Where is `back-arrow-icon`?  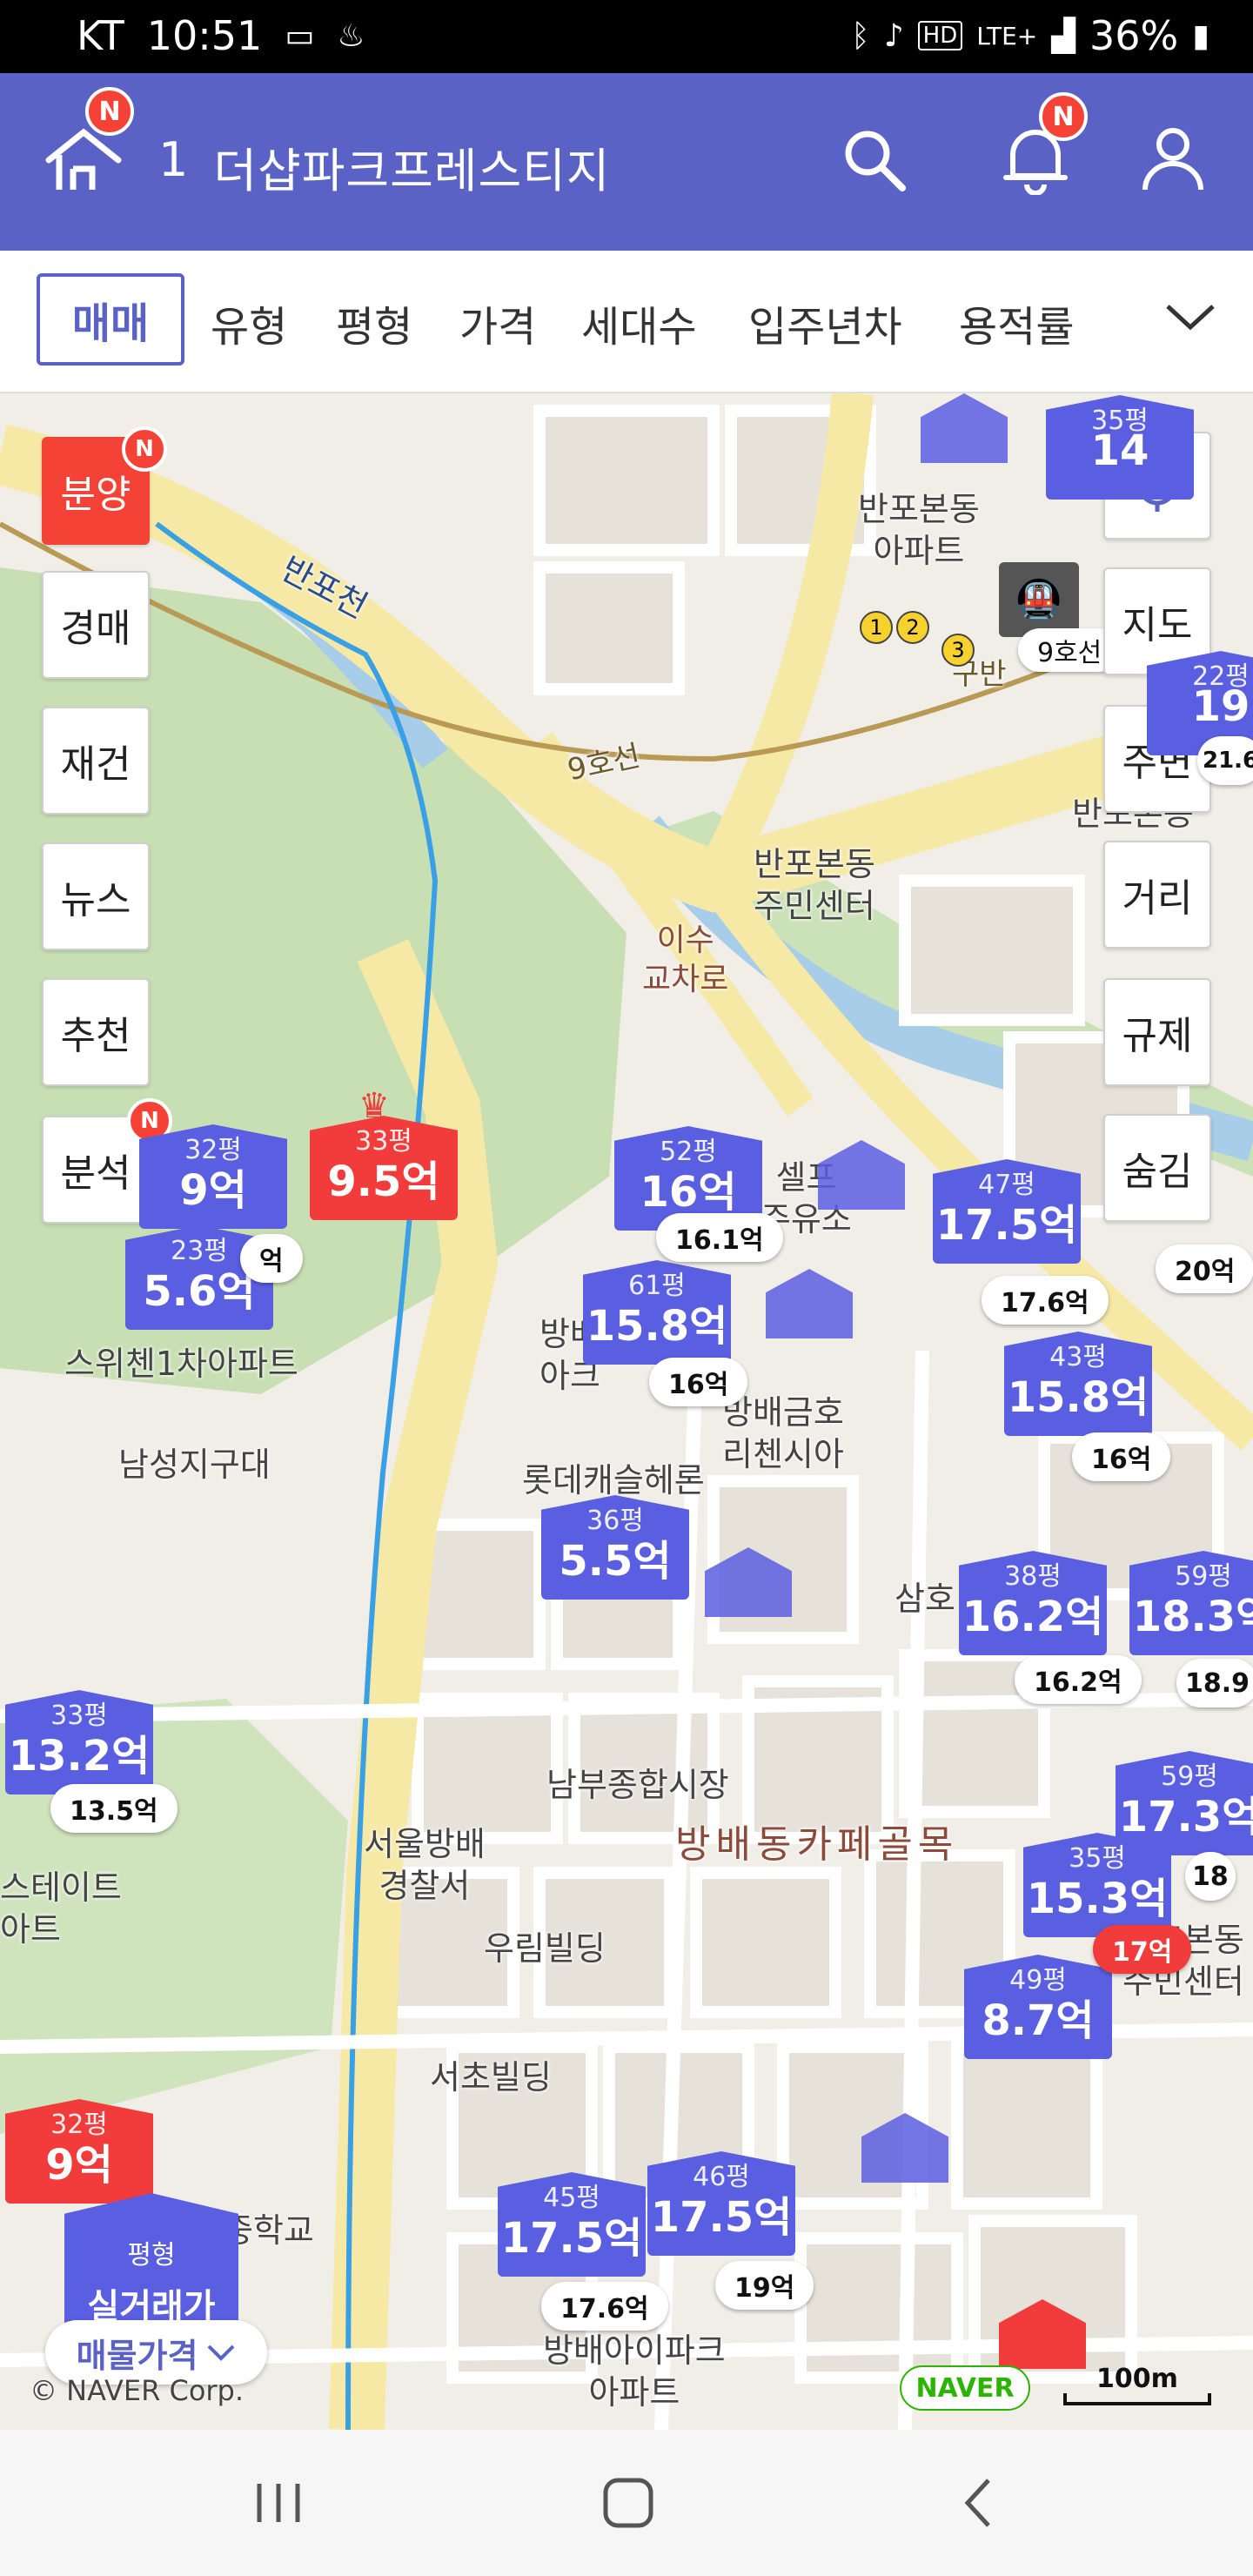
back-arrow-icon is located at coordinates (977, 2503).